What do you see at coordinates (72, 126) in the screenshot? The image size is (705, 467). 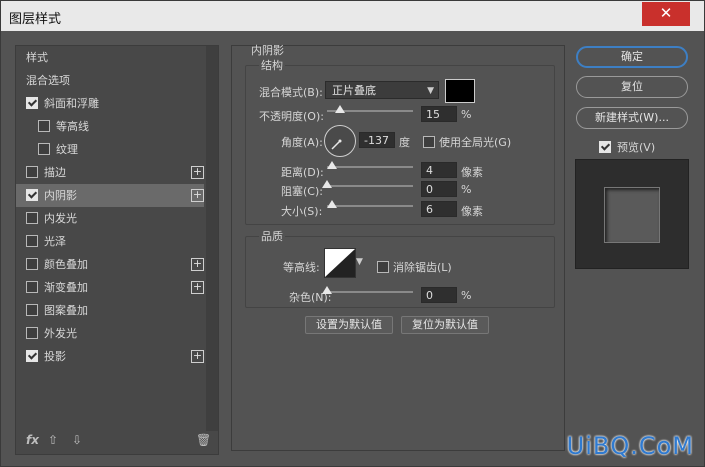 I see `style-item-label: 等高线` at bounding box center [72, 126].